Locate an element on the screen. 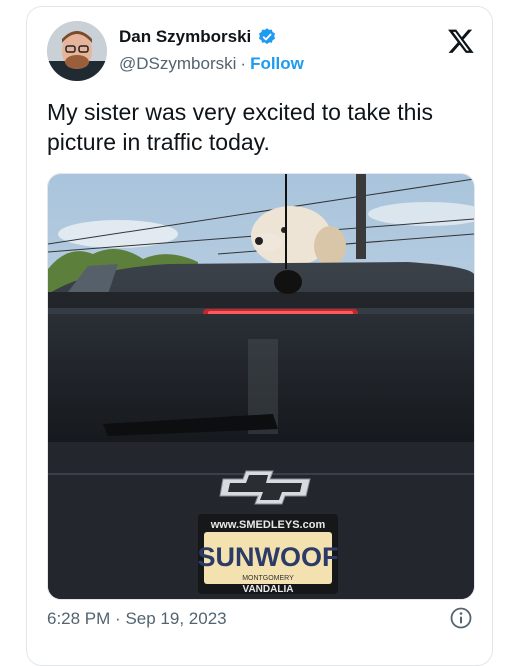  tweet-header: Dan Szymborski @DSzymborski · Follow is located at coordinates (262, 52).